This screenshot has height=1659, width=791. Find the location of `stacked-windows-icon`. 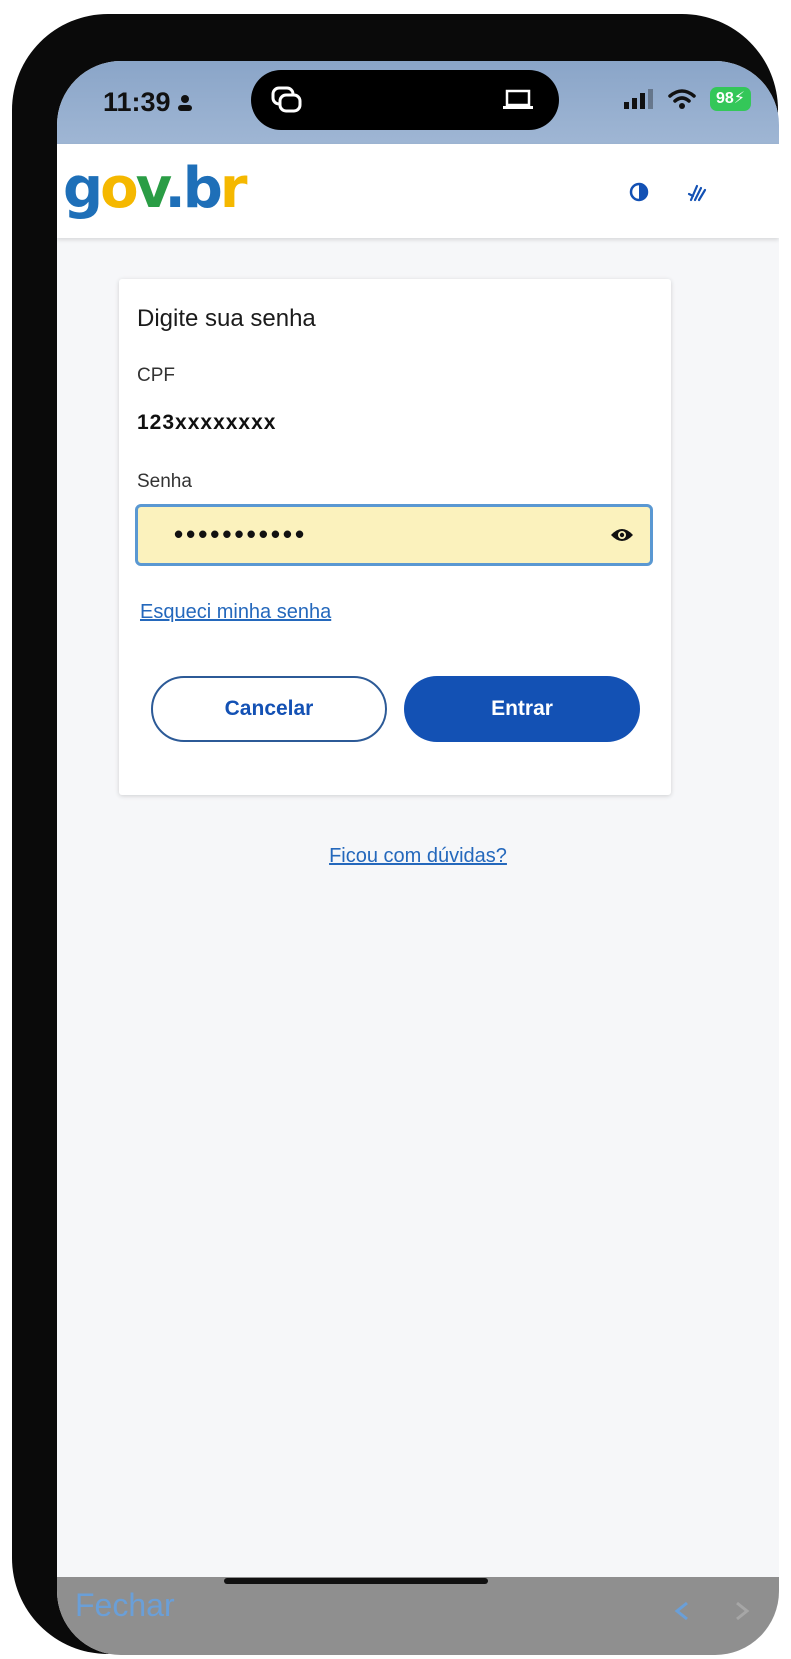

stacked-windows-icon is located at coordinates (286, 99).